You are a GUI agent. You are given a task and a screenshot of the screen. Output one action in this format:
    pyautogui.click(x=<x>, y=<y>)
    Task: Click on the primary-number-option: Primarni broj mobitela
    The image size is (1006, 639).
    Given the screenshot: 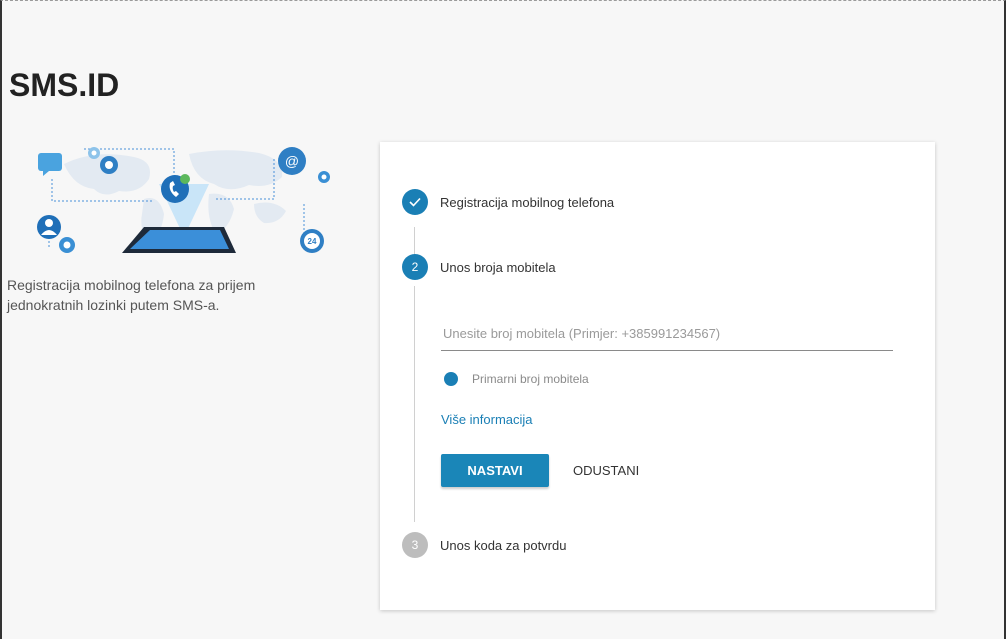 What is the action you would take?
    pyautogui.click(x=516, y=379)
    